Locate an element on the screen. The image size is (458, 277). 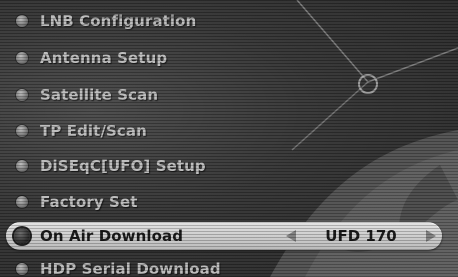
menu-item-label: HDP Serial Download is located at coordinates (130, 268).